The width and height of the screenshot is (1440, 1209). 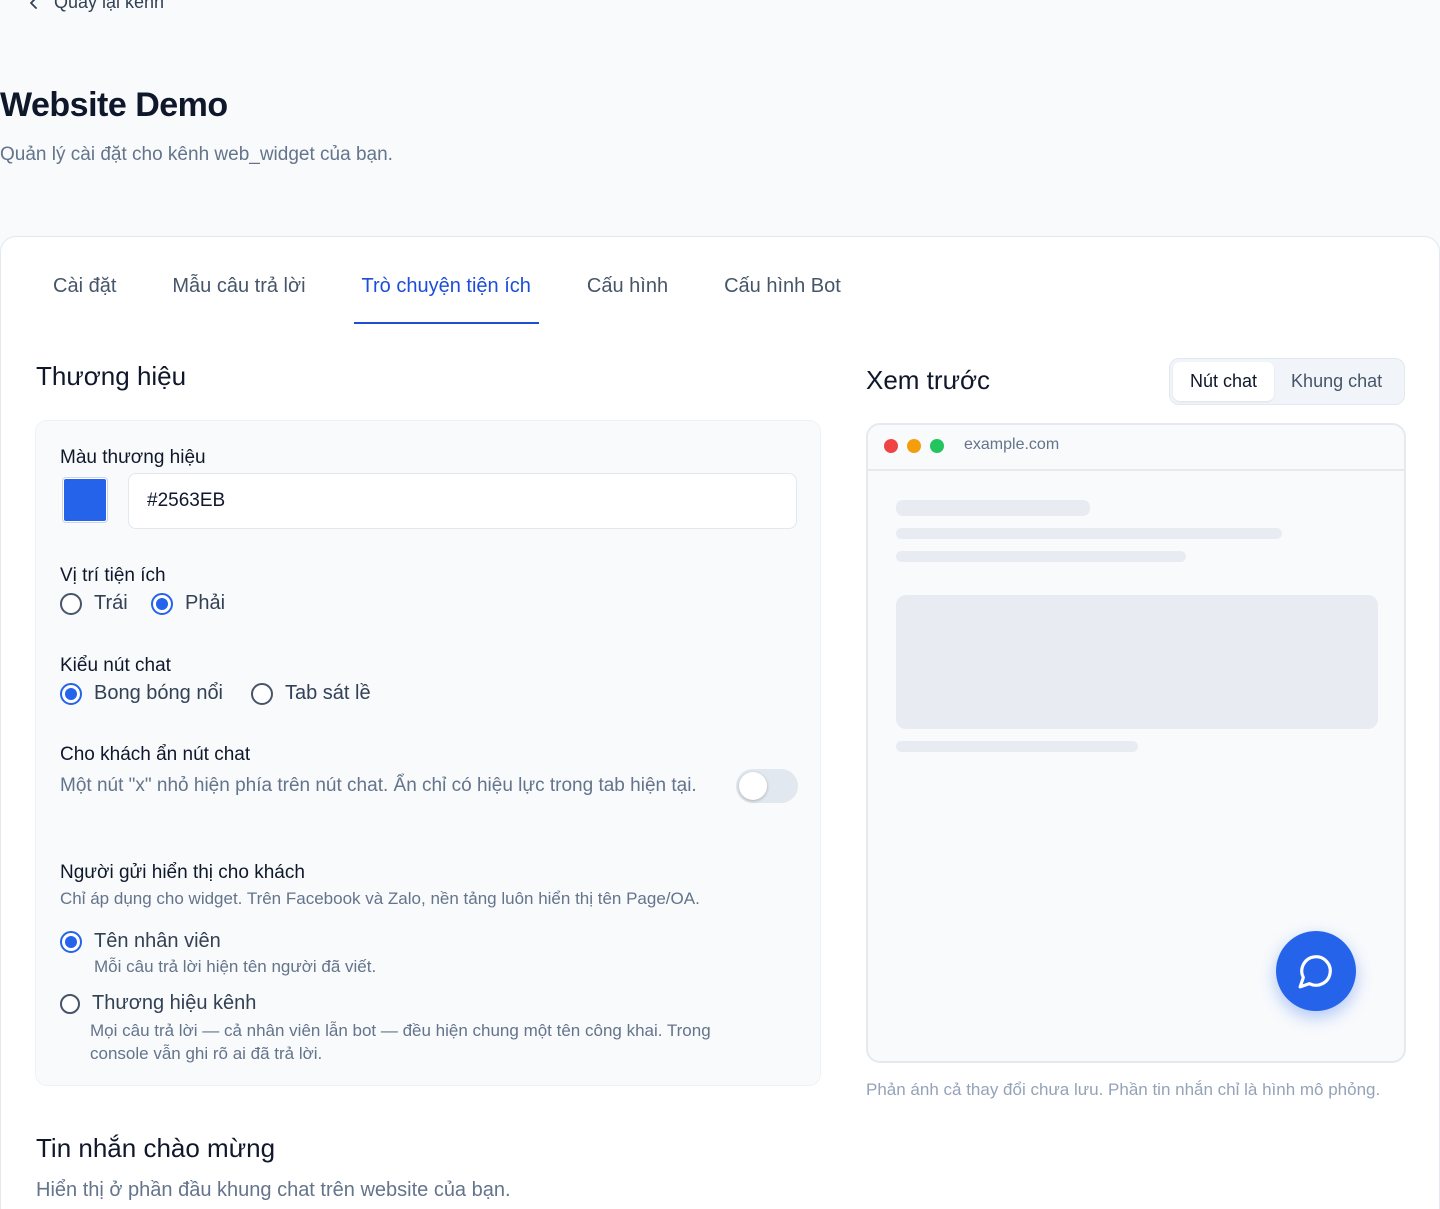 What do you see at coordinates (155, 754) in the screenshot?
I see `hide-button-label: Cho khách ẩn nút chat` at bounding box center [155, 754].